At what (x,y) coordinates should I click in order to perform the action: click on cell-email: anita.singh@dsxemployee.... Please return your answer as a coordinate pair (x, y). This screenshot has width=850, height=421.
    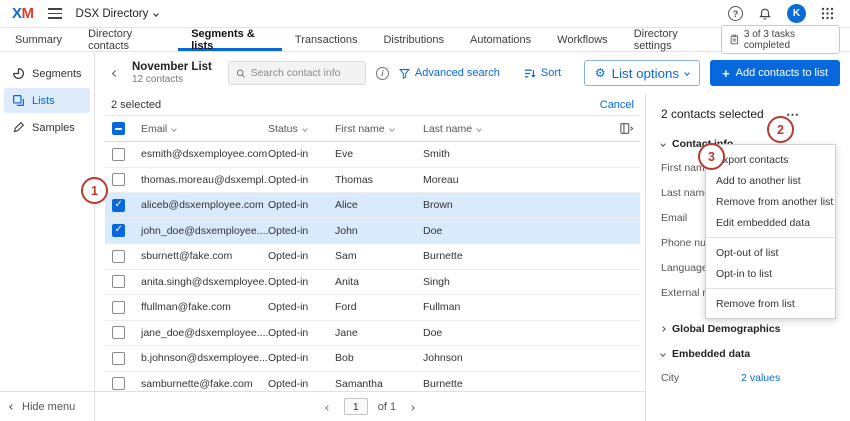
    Looking at the image, I should click on (204, 281).